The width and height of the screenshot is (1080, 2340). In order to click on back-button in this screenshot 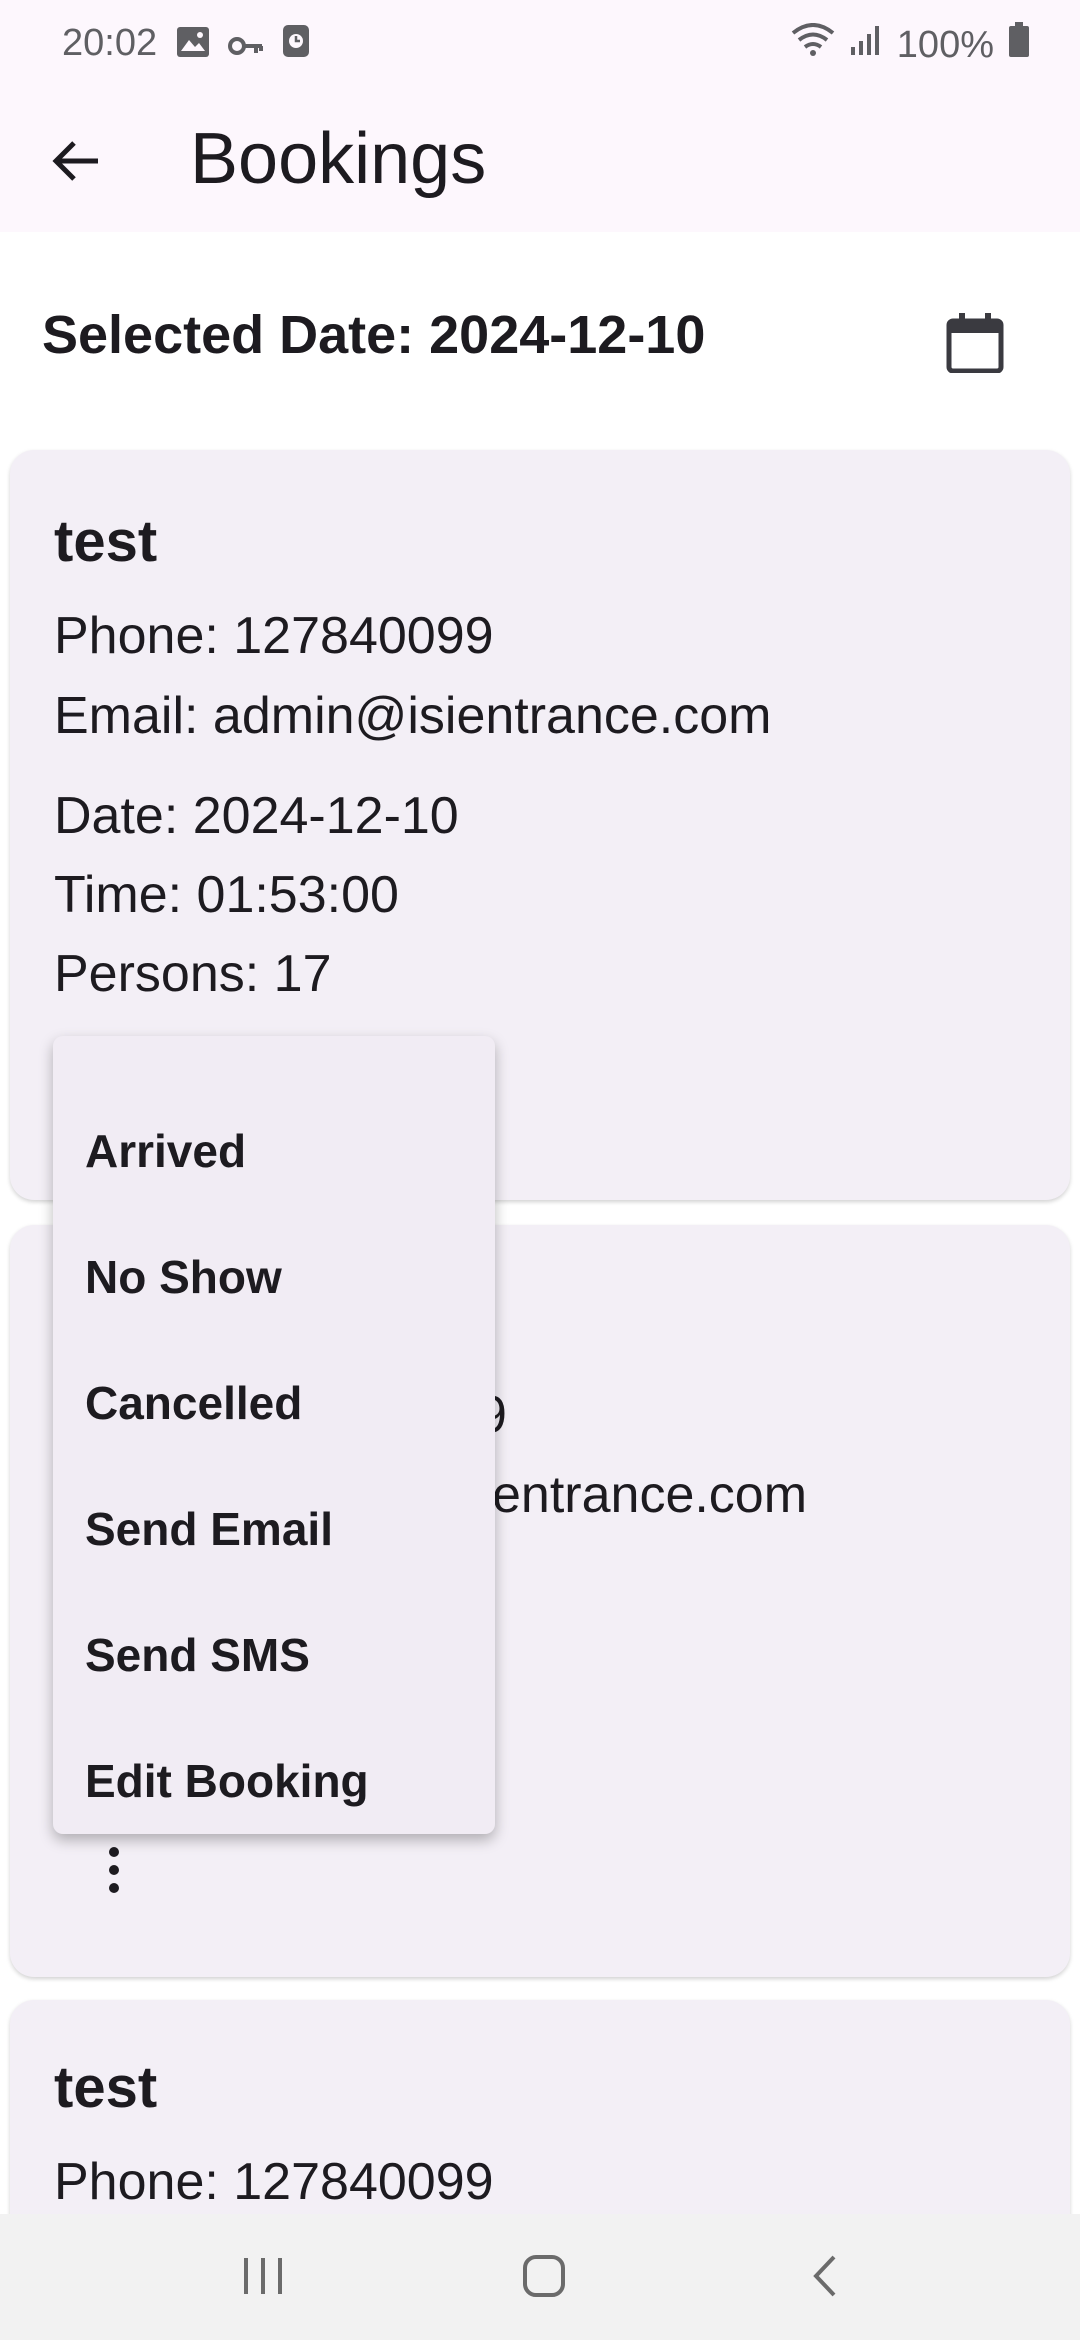, I will do `click(75, 163)`.